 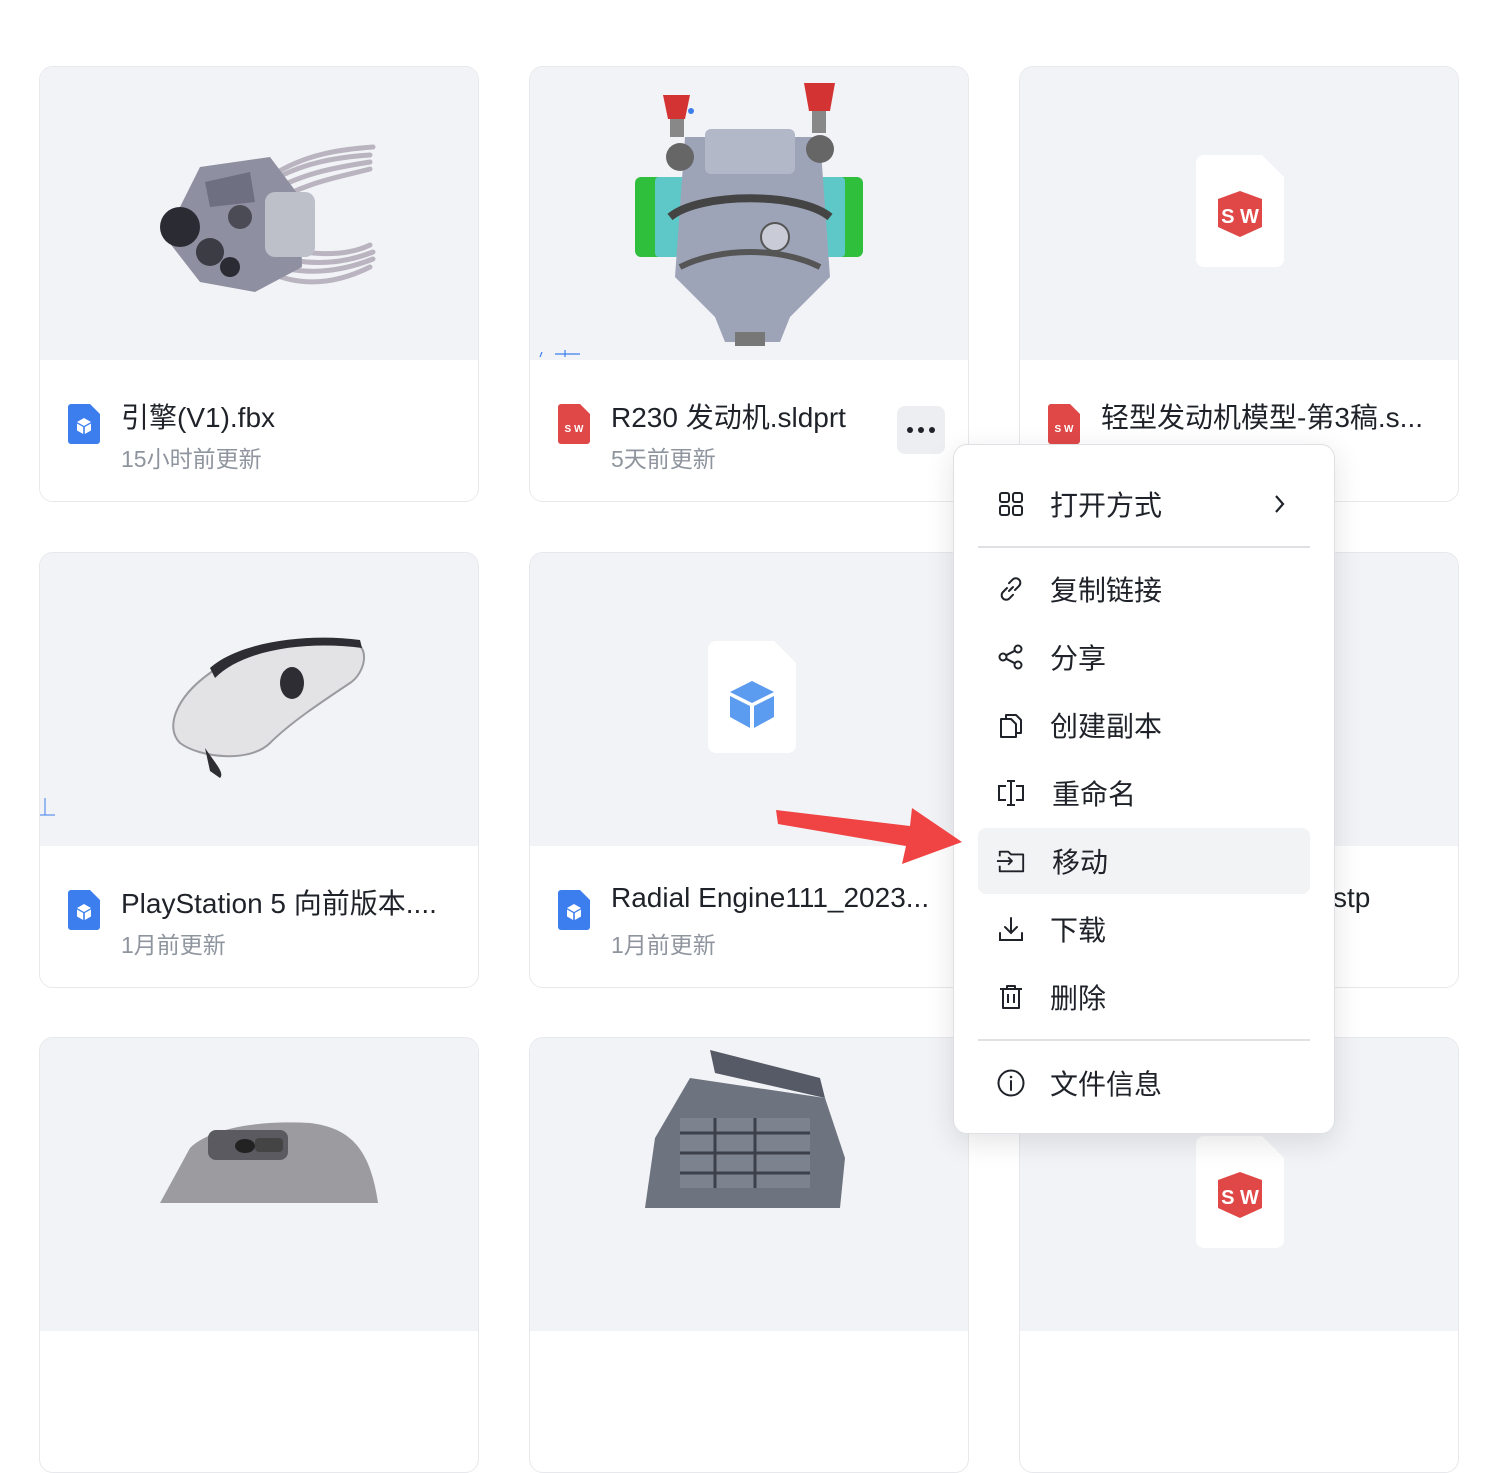 I want to click on menu-item-open-with: 打开方式, so click(x=1144, y=504).